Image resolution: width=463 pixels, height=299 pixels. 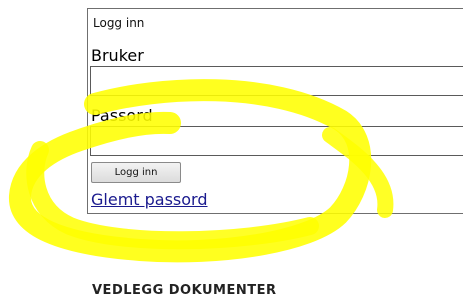 I want to click on login-panel-title: Logg inn, so click(x=119, y=23).